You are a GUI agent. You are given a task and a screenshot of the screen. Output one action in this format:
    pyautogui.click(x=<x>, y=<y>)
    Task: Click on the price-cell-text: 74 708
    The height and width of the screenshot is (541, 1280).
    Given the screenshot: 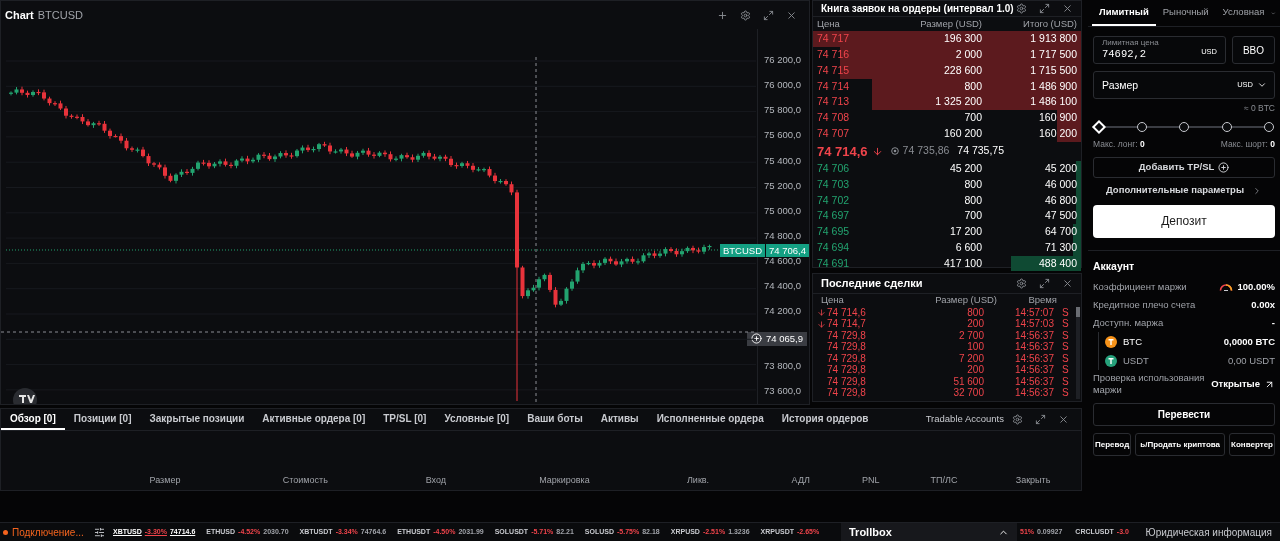 What is the action you would take?
    pyautogui.click(x=834, y=117)
    